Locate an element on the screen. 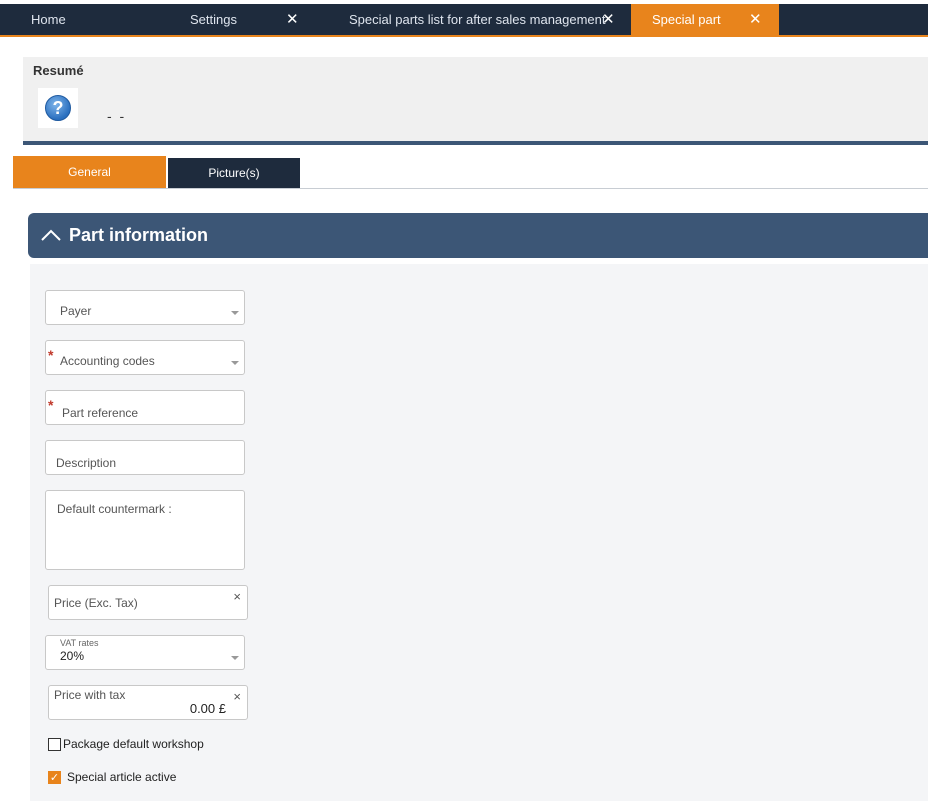  price-excl-tax-input: Price (Exc. Tax) × is located at coordinates (148, 602).